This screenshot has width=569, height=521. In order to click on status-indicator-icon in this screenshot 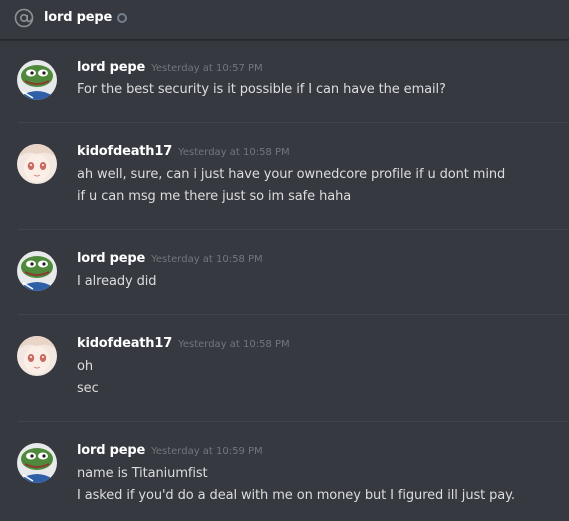, I will do `click(122, 18)`.